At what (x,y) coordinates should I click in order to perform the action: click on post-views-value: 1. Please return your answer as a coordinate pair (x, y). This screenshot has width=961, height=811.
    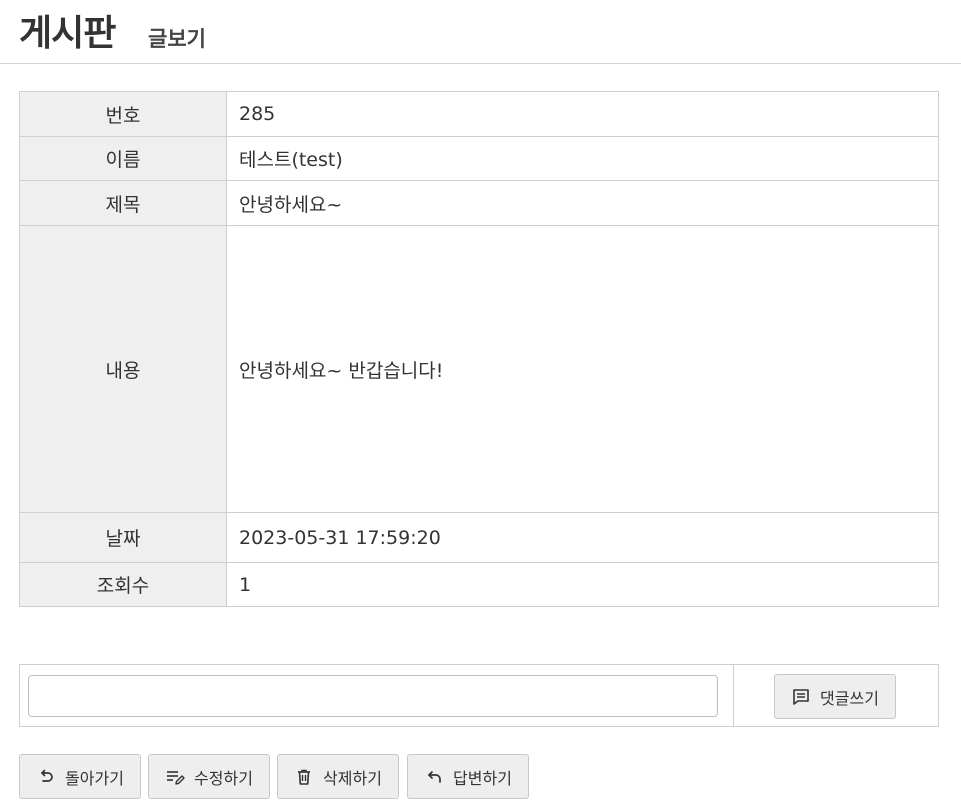
    Looking at the image, I should click on (582, 584).